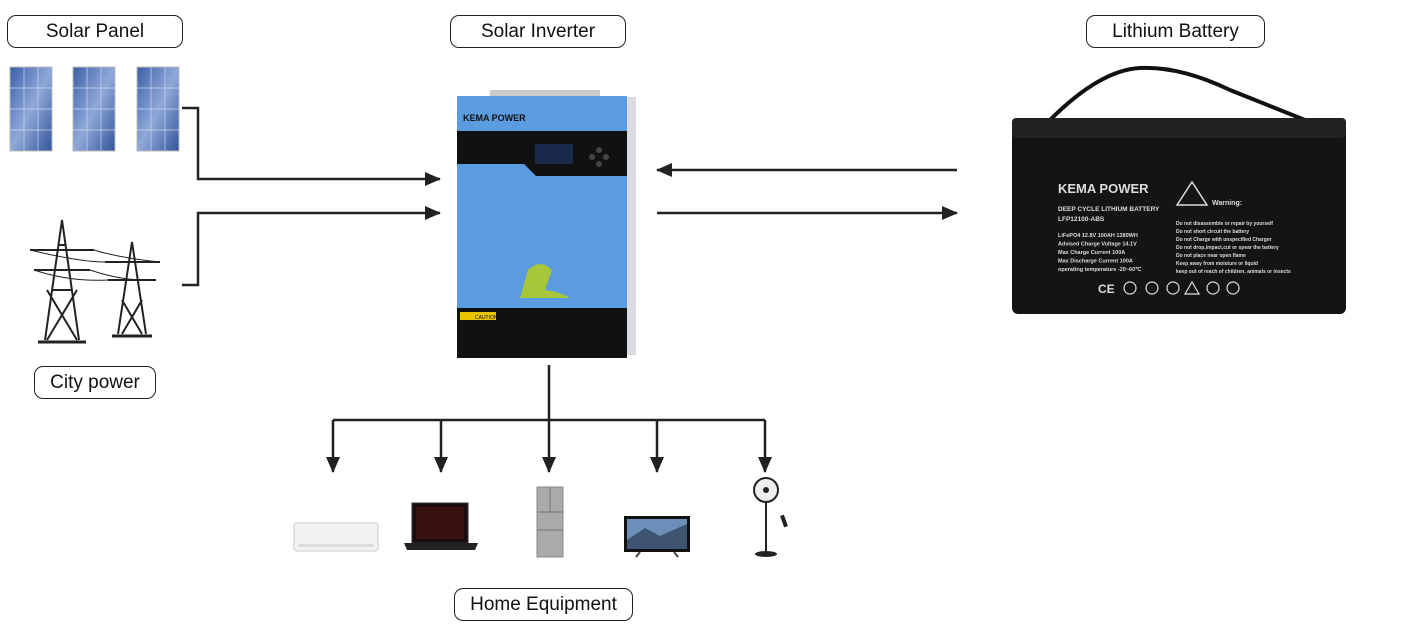 The image size is (1411, 633). What do you see at coordinates (657, 537) in the screenshot?
I see `television-icon` at bounding box center [657, 537].